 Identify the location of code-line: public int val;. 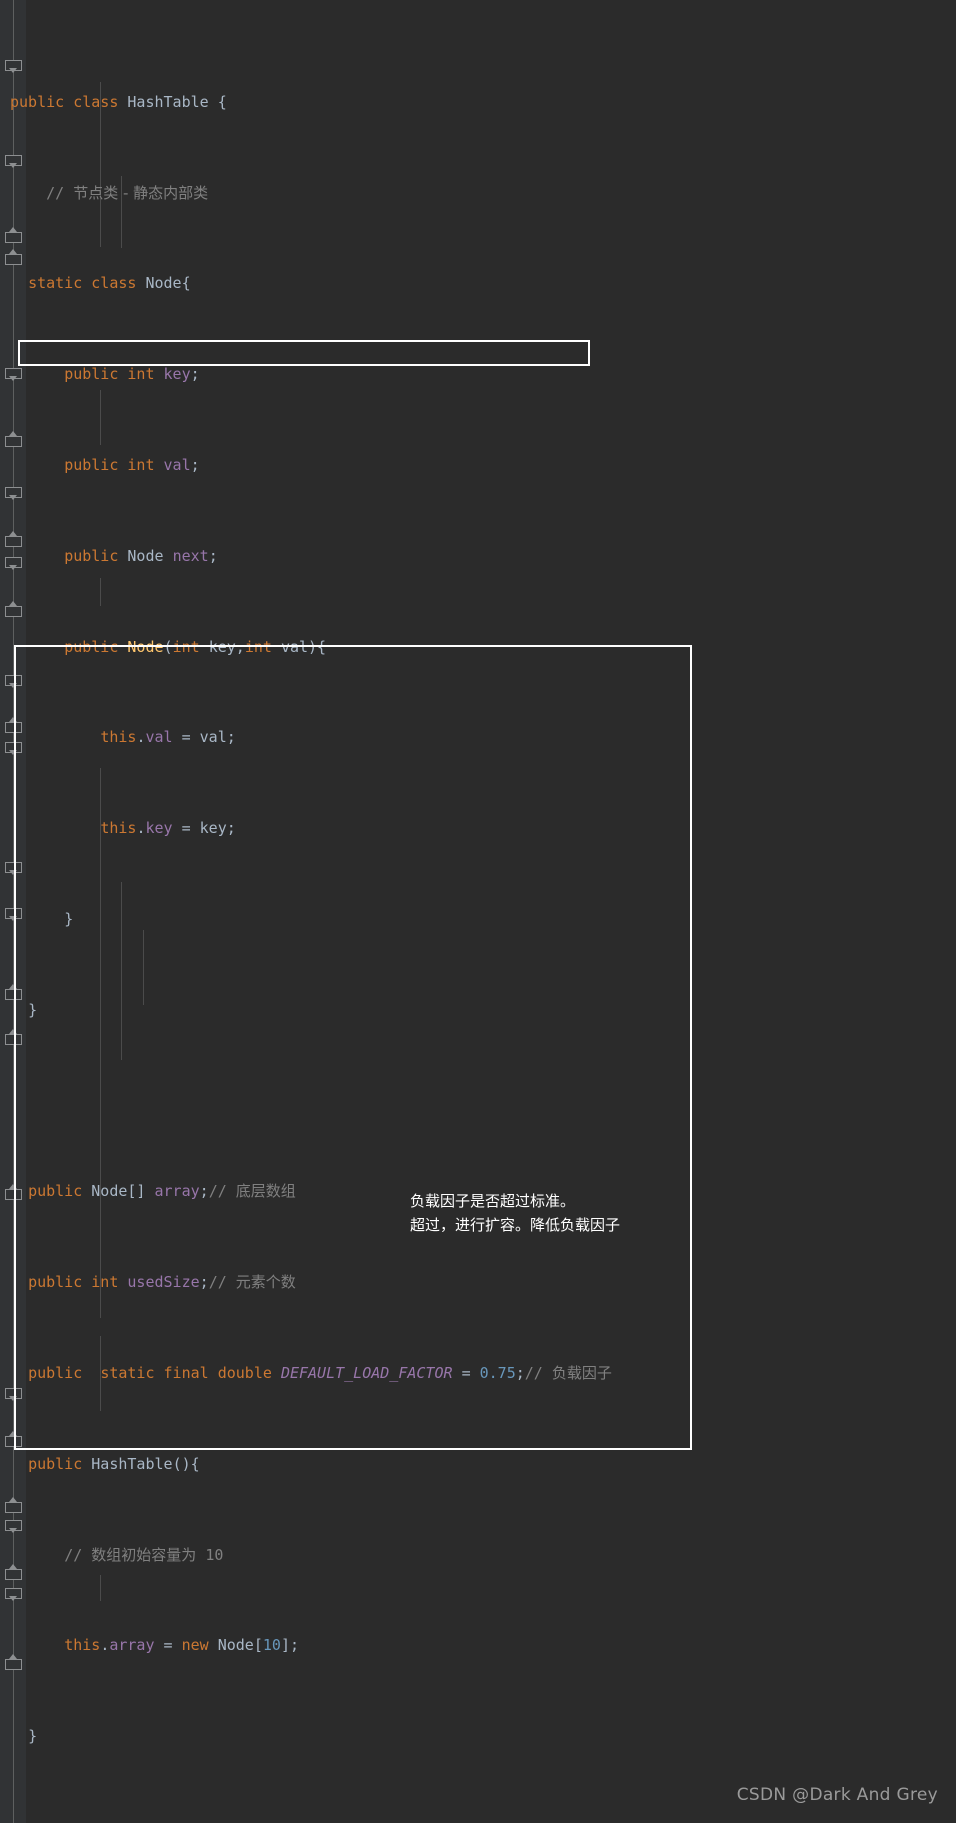
(478, 465).